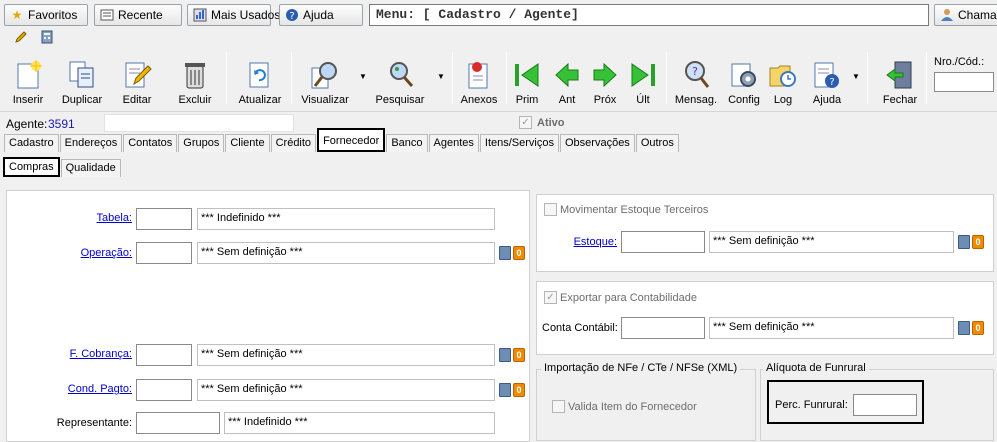 This screenshot has height=442, width=997. What do you see at coordinates (605, 78) in the screenshot?
I see `prox-button: Próx` at bounding box center [605, 78].